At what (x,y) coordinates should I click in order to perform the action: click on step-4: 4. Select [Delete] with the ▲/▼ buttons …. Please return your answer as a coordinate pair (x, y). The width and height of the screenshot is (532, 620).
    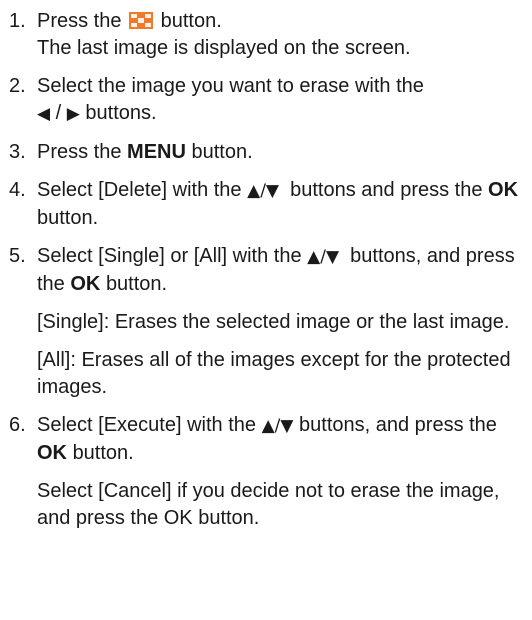
    Looking at the image, I should click on (265, 204).